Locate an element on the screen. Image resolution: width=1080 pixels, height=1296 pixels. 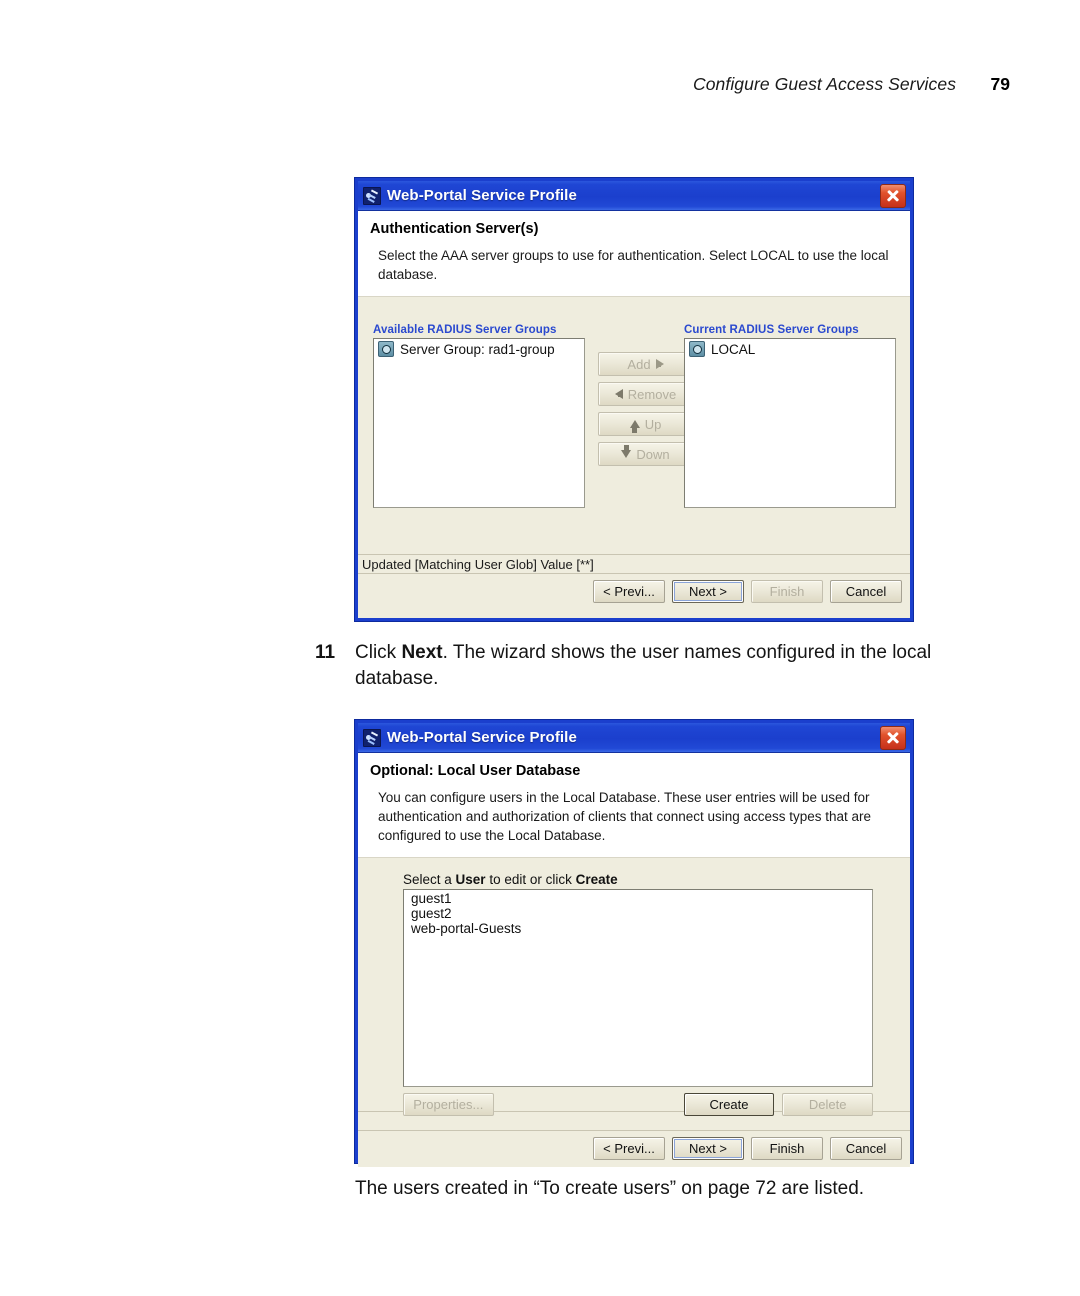
arrow-left-icon is located at coordinates (618, 394).